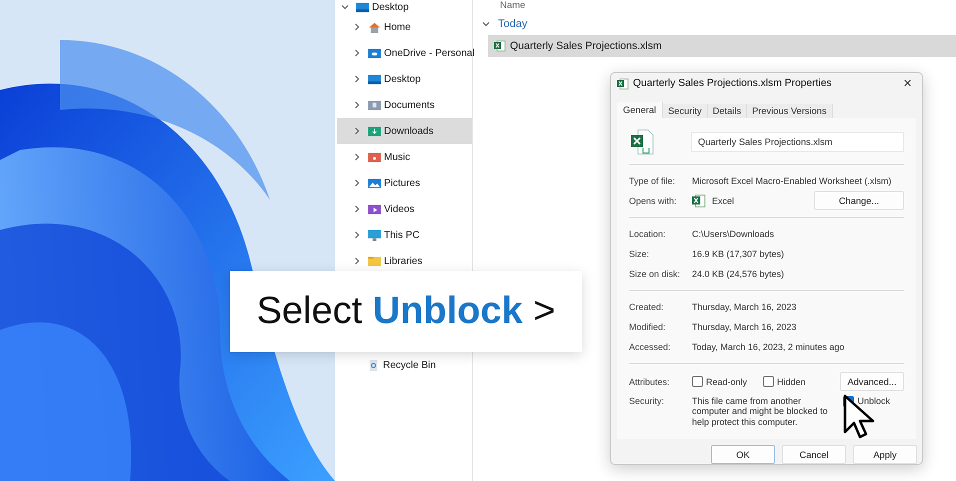 The height and width of the screenshot is (481, 956). What do you see at coordinates (743, 454) in the screenshot?
I see `dialog-button: OK` at bounding box center [743, 454].